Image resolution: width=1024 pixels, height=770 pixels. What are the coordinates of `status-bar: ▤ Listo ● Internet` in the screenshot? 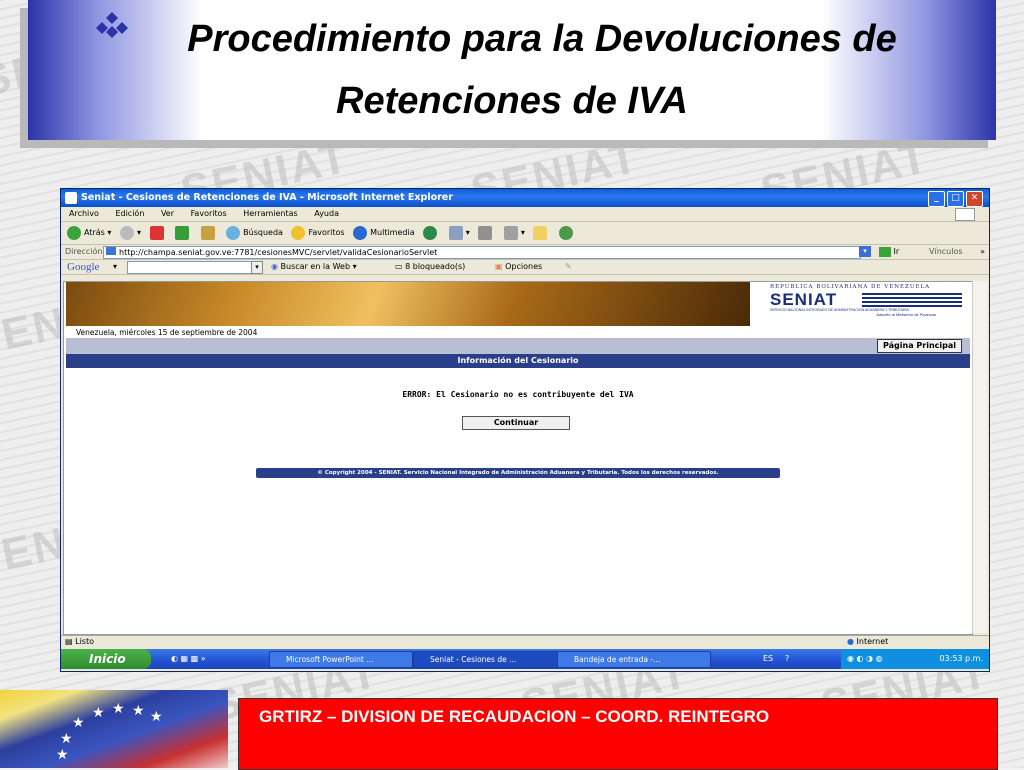 It's located at (525, 641).